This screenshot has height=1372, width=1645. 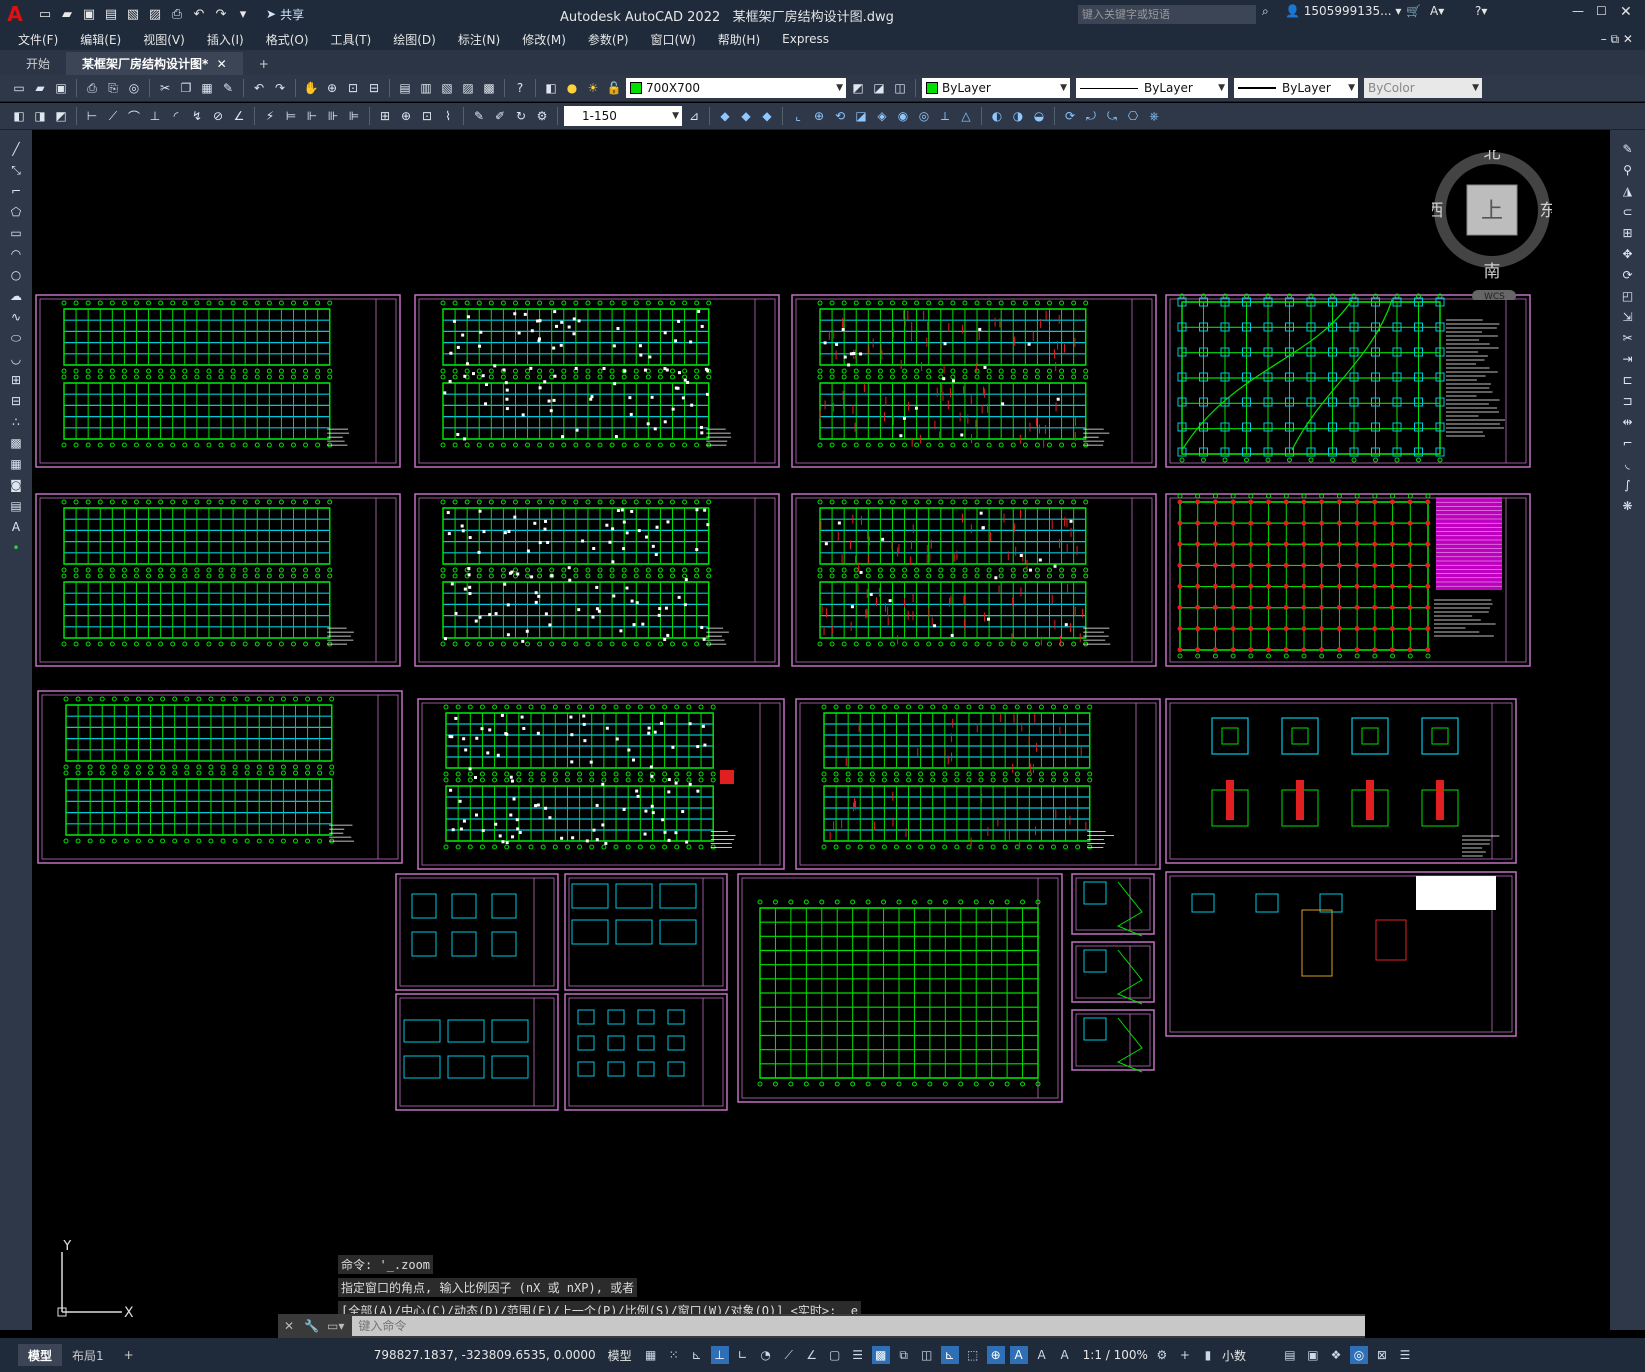 I want to click on trim-icon: ✂, so click(x=1628, y=338).